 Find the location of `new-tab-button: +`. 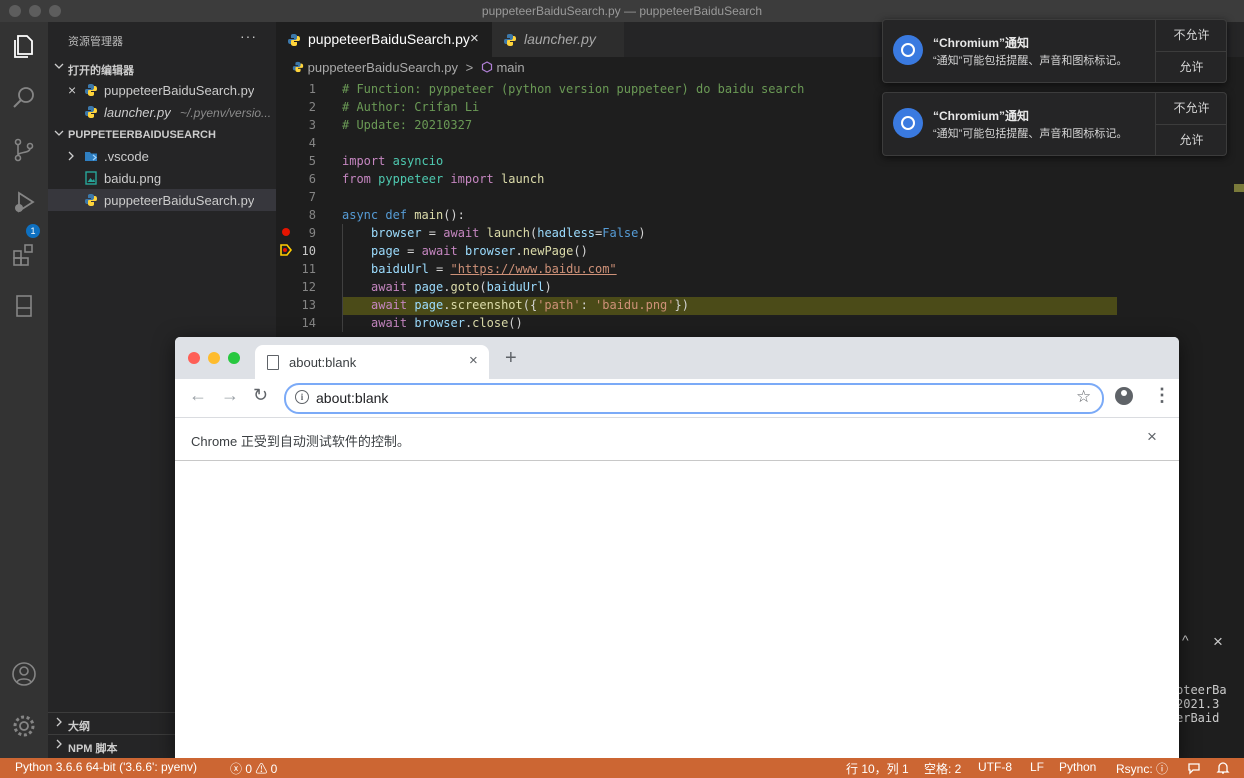

new-tab-button: + is located at coordinates (511, 358).